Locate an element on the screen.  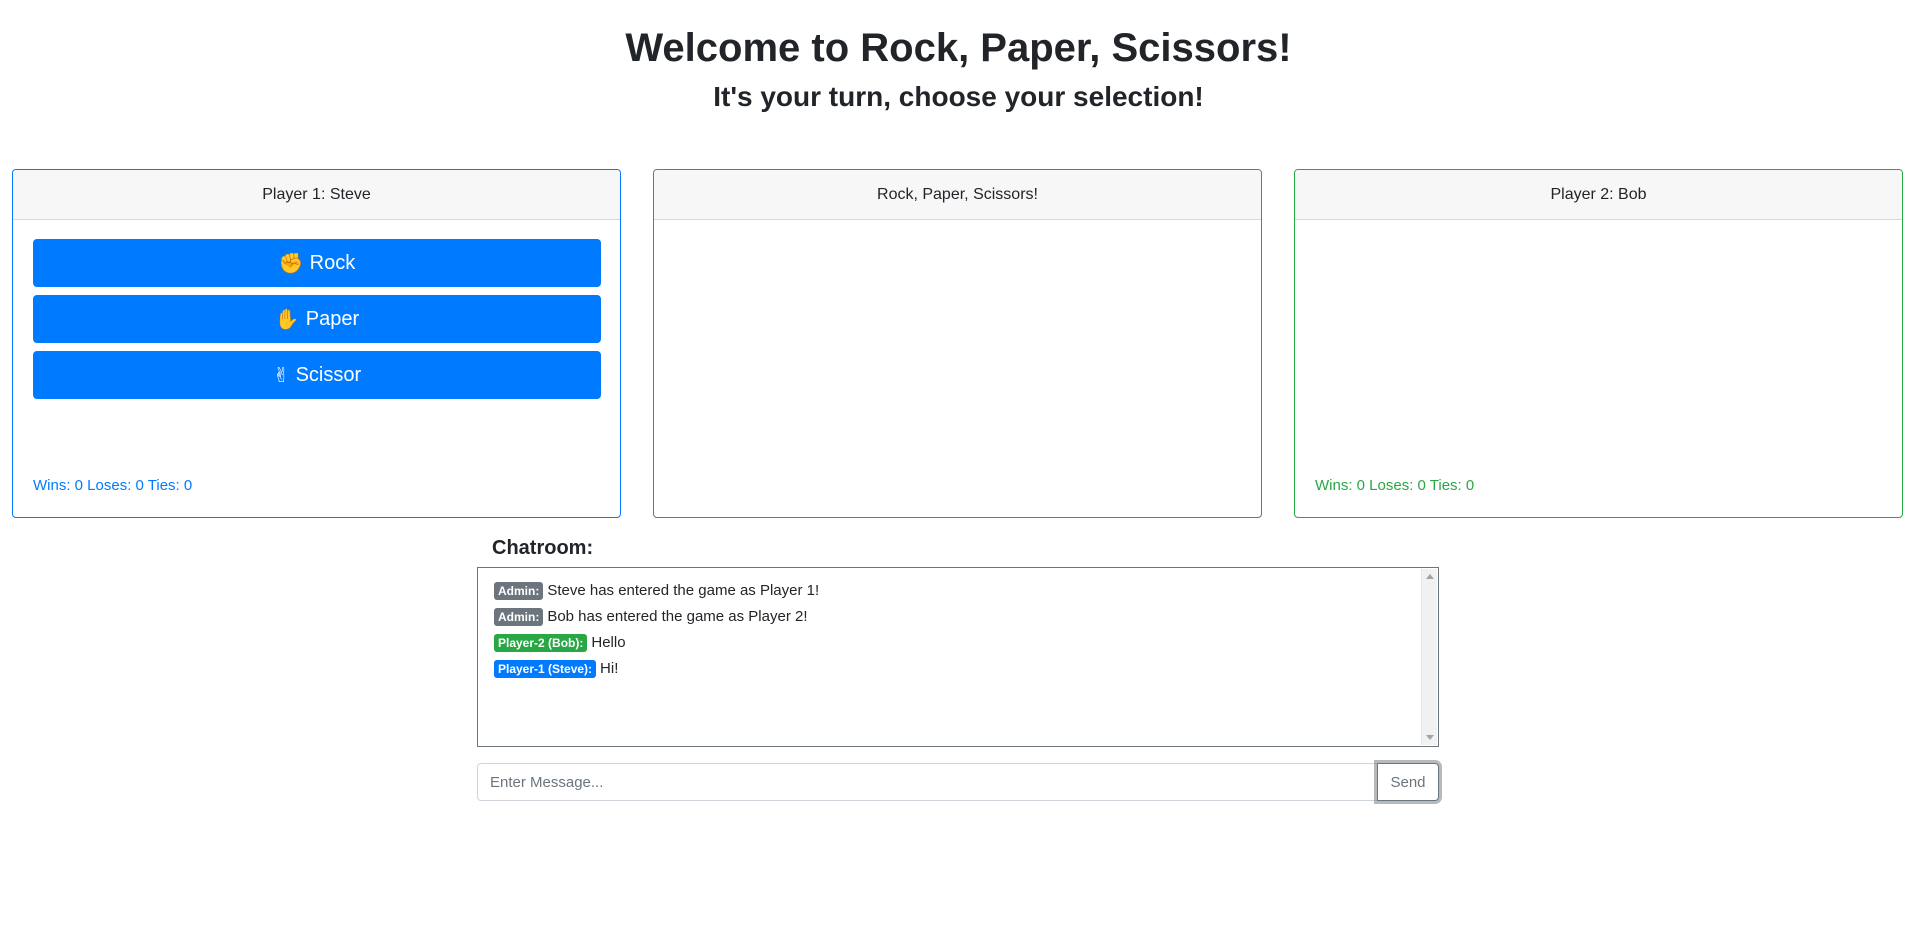
player2-header: Player 2: Bob is located at coordinates (1598, 195).